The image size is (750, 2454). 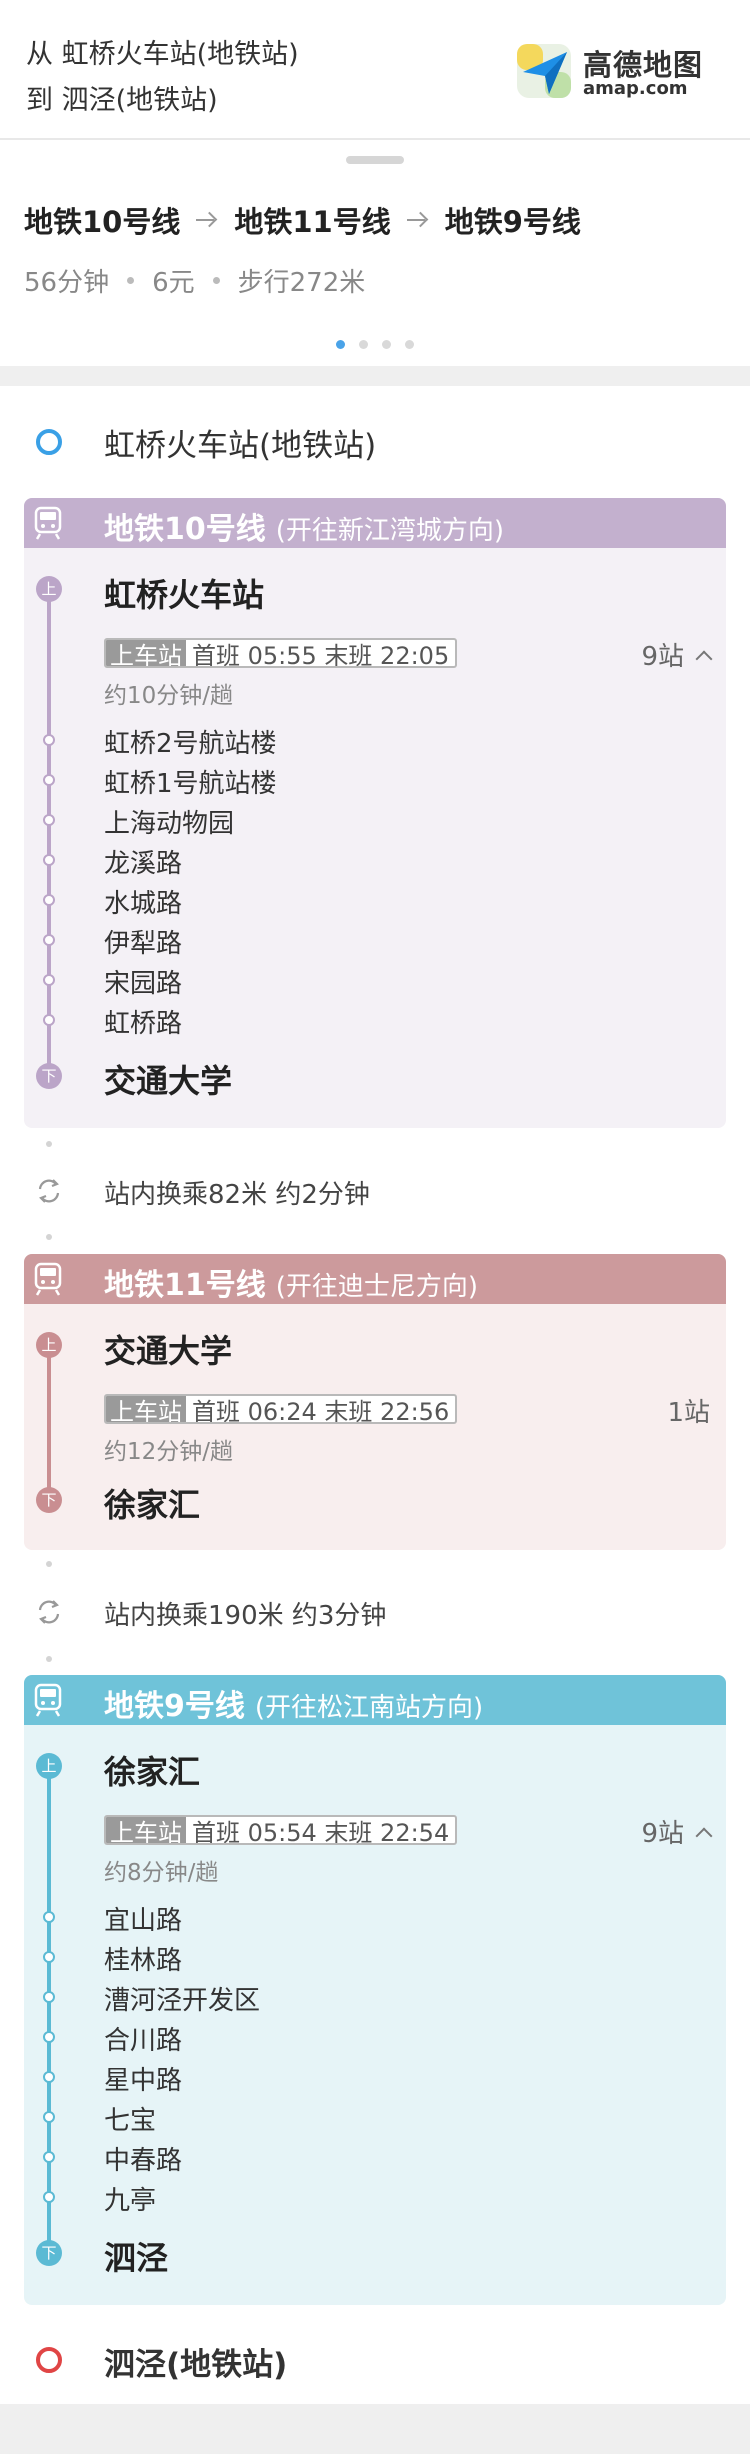 What do you see at coordinates (143, 864) in the screenshot?
I see `intermediate-stop: 龙溪路` at bounding box center [143, 864].